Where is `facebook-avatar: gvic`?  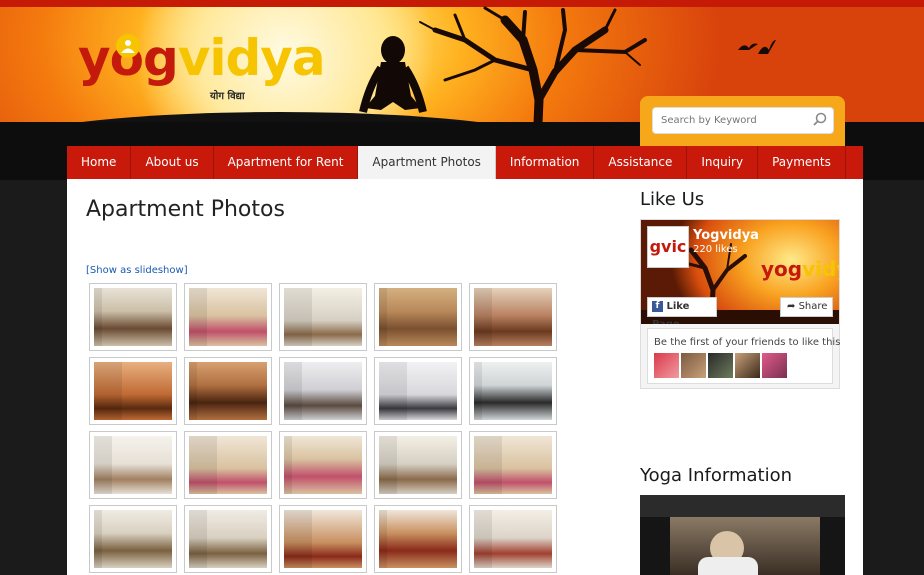
facebook-avatar: gvic is located at coordinates (668, 247).